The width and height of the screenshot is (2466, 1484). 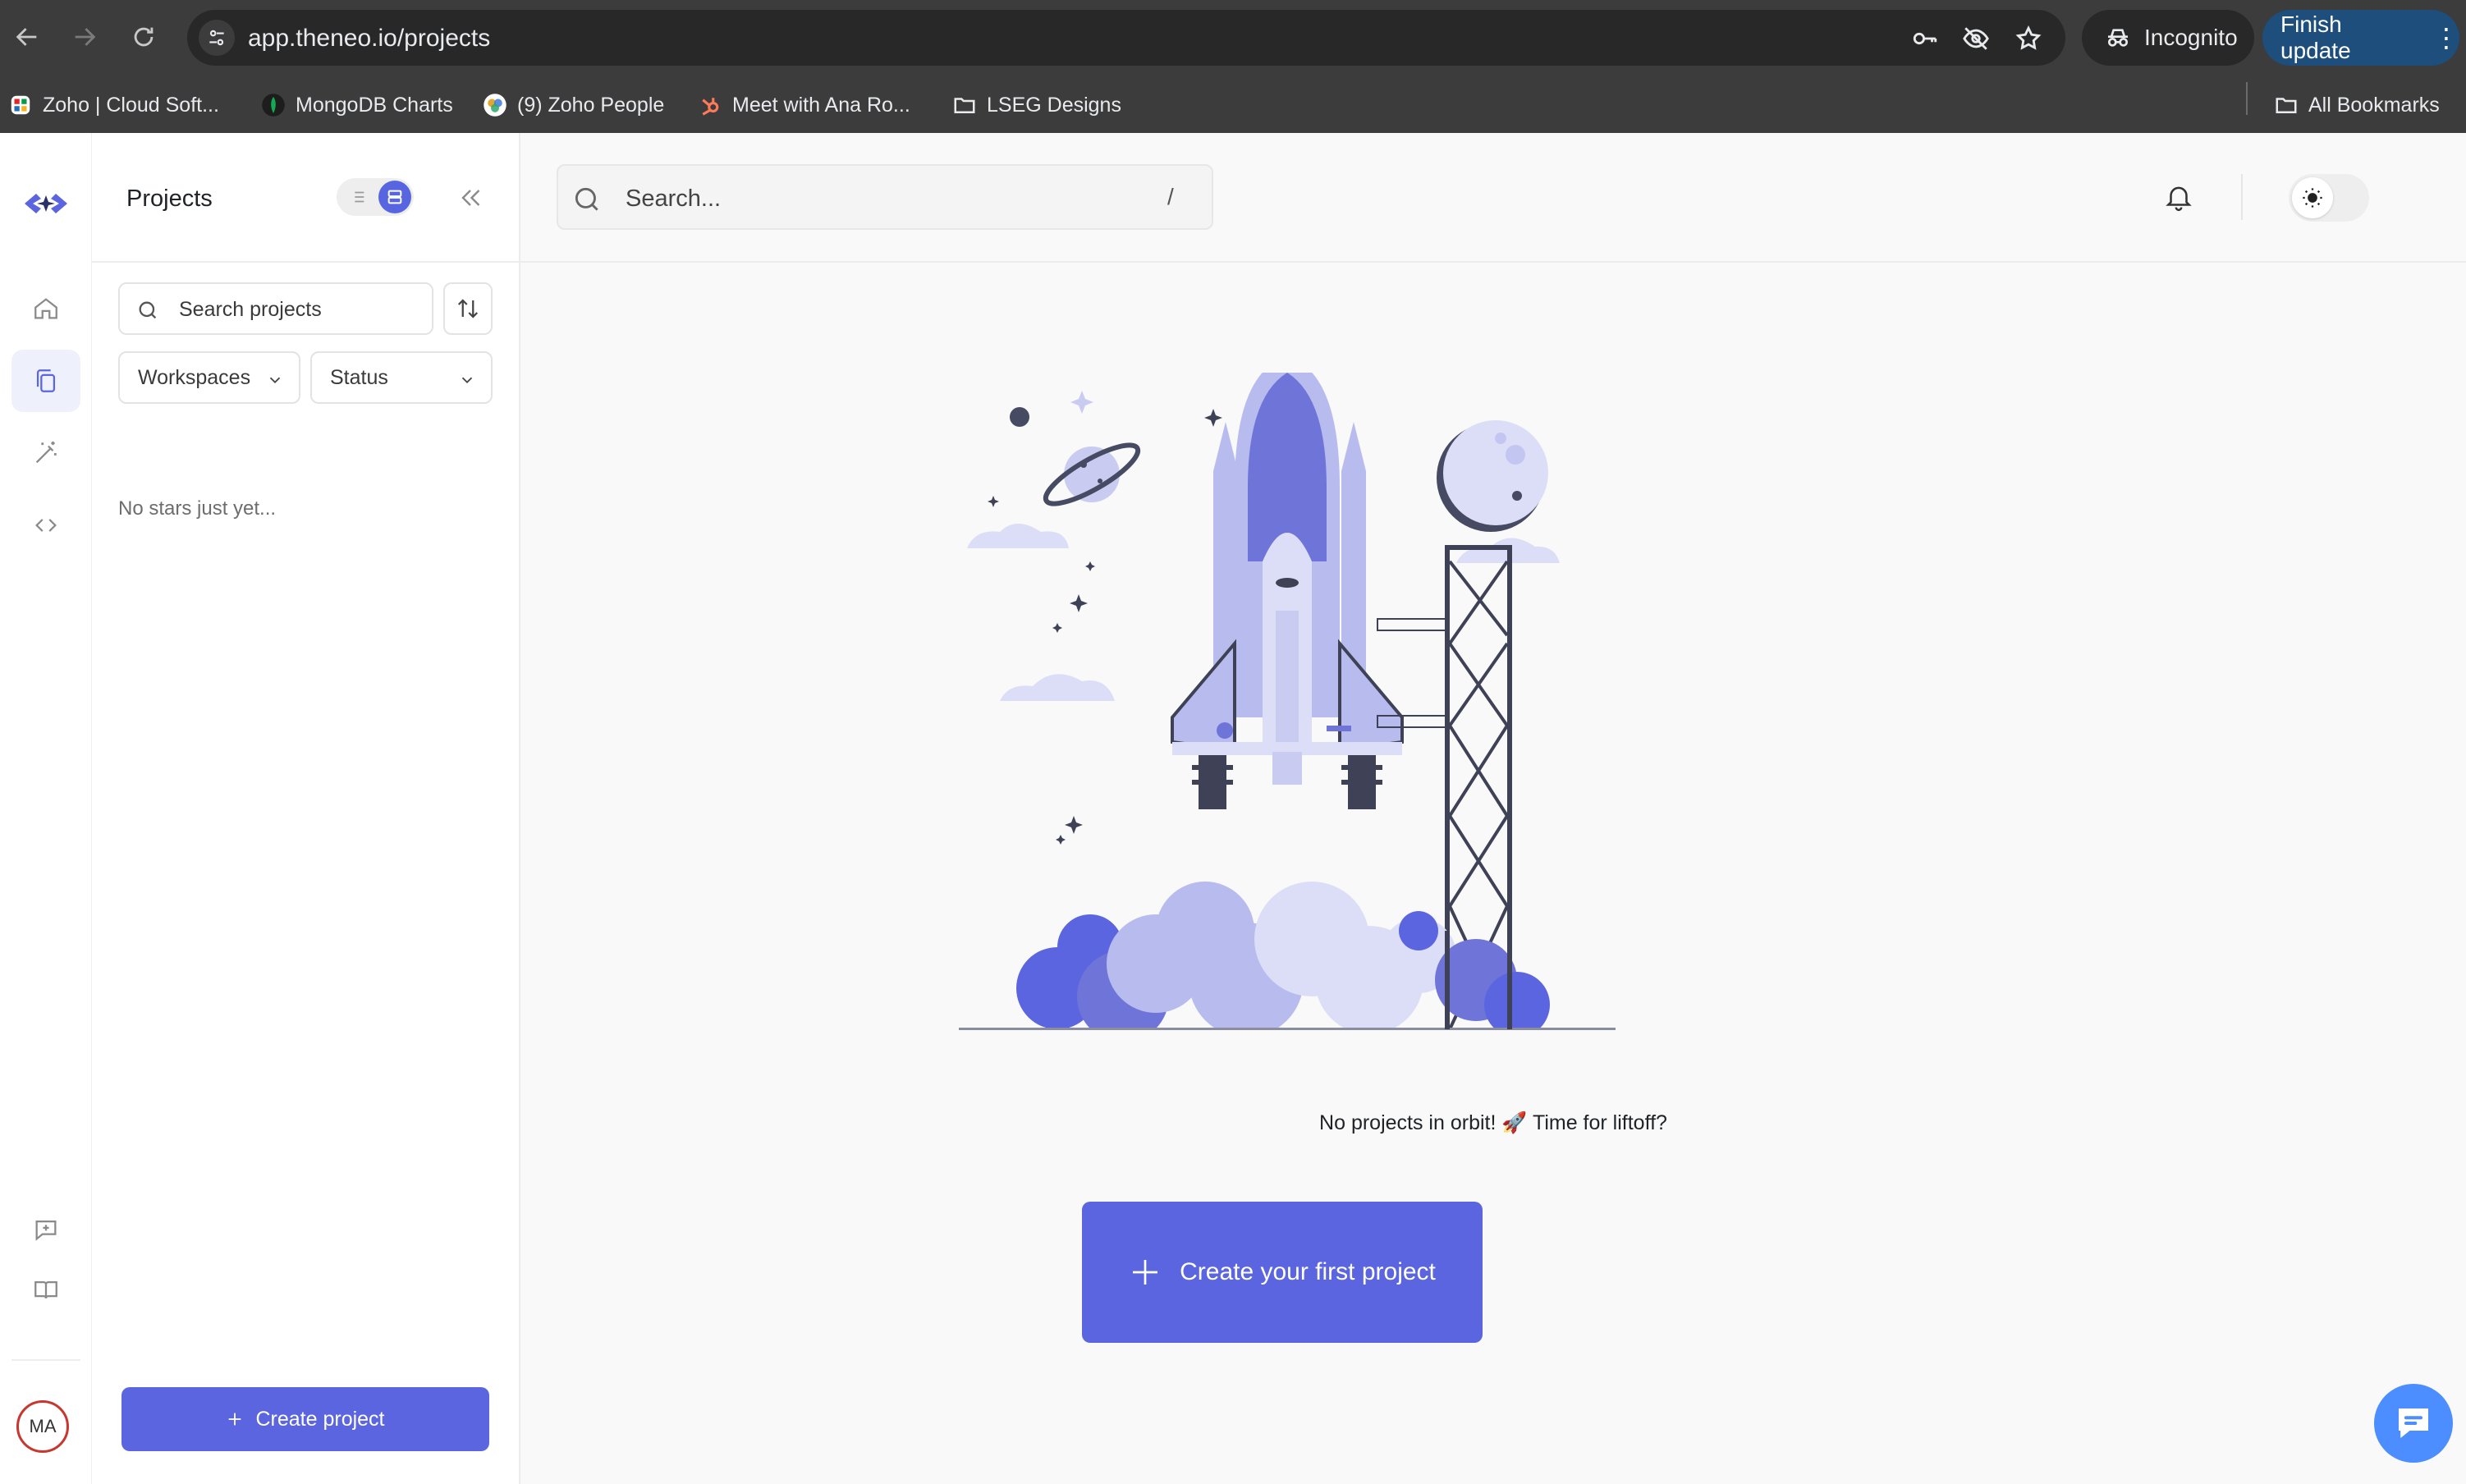 I want to click on tune-icon, so click(x=216, y=38).